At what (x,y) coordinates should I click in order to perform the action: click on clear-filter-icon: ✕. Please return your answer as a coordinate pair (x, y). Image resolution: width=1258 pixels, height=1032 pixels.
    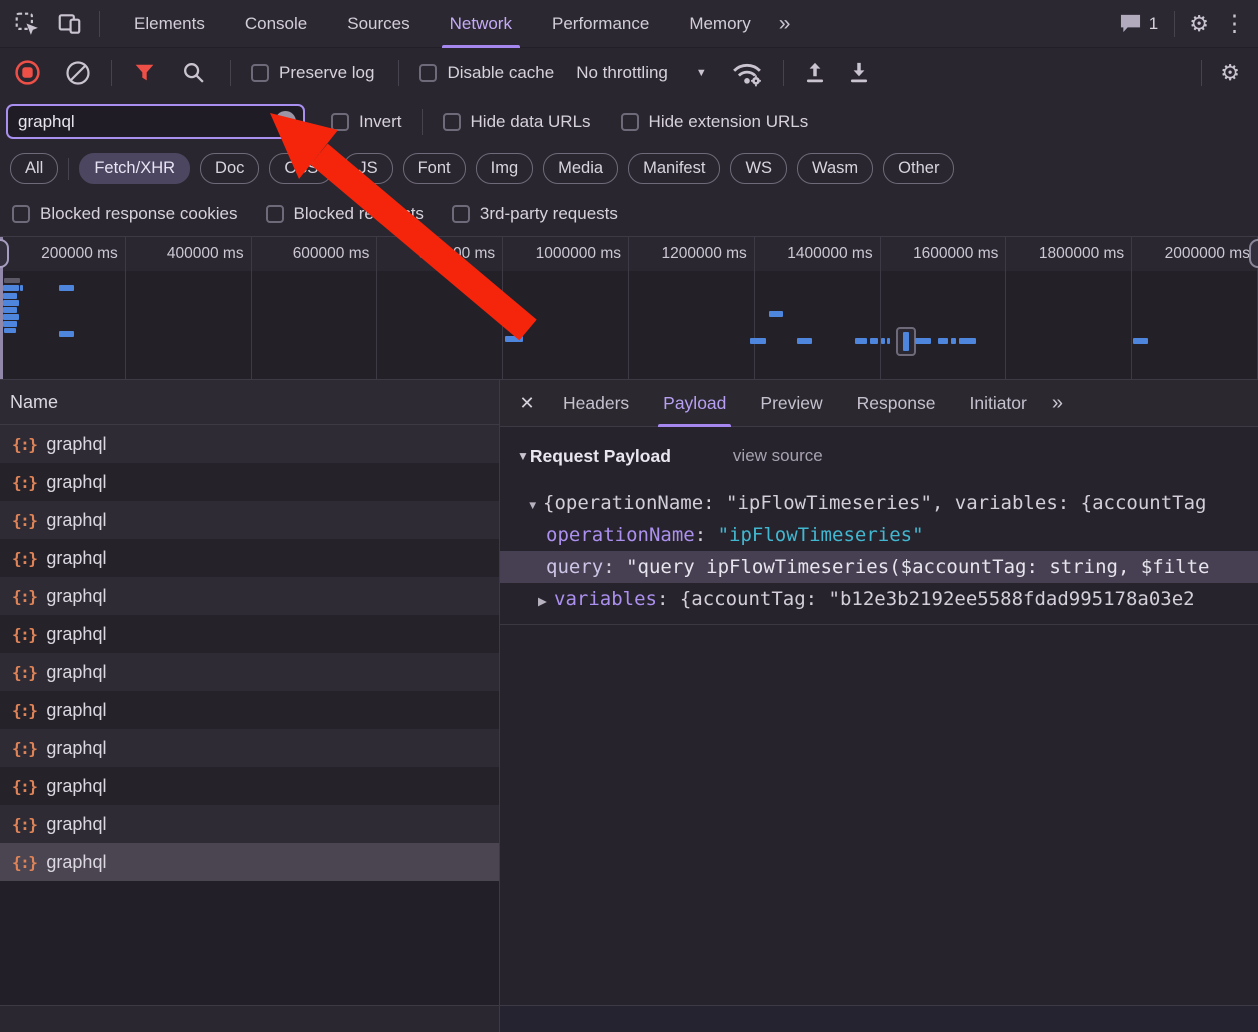
    Looking at the image, I should click on (285, 121).